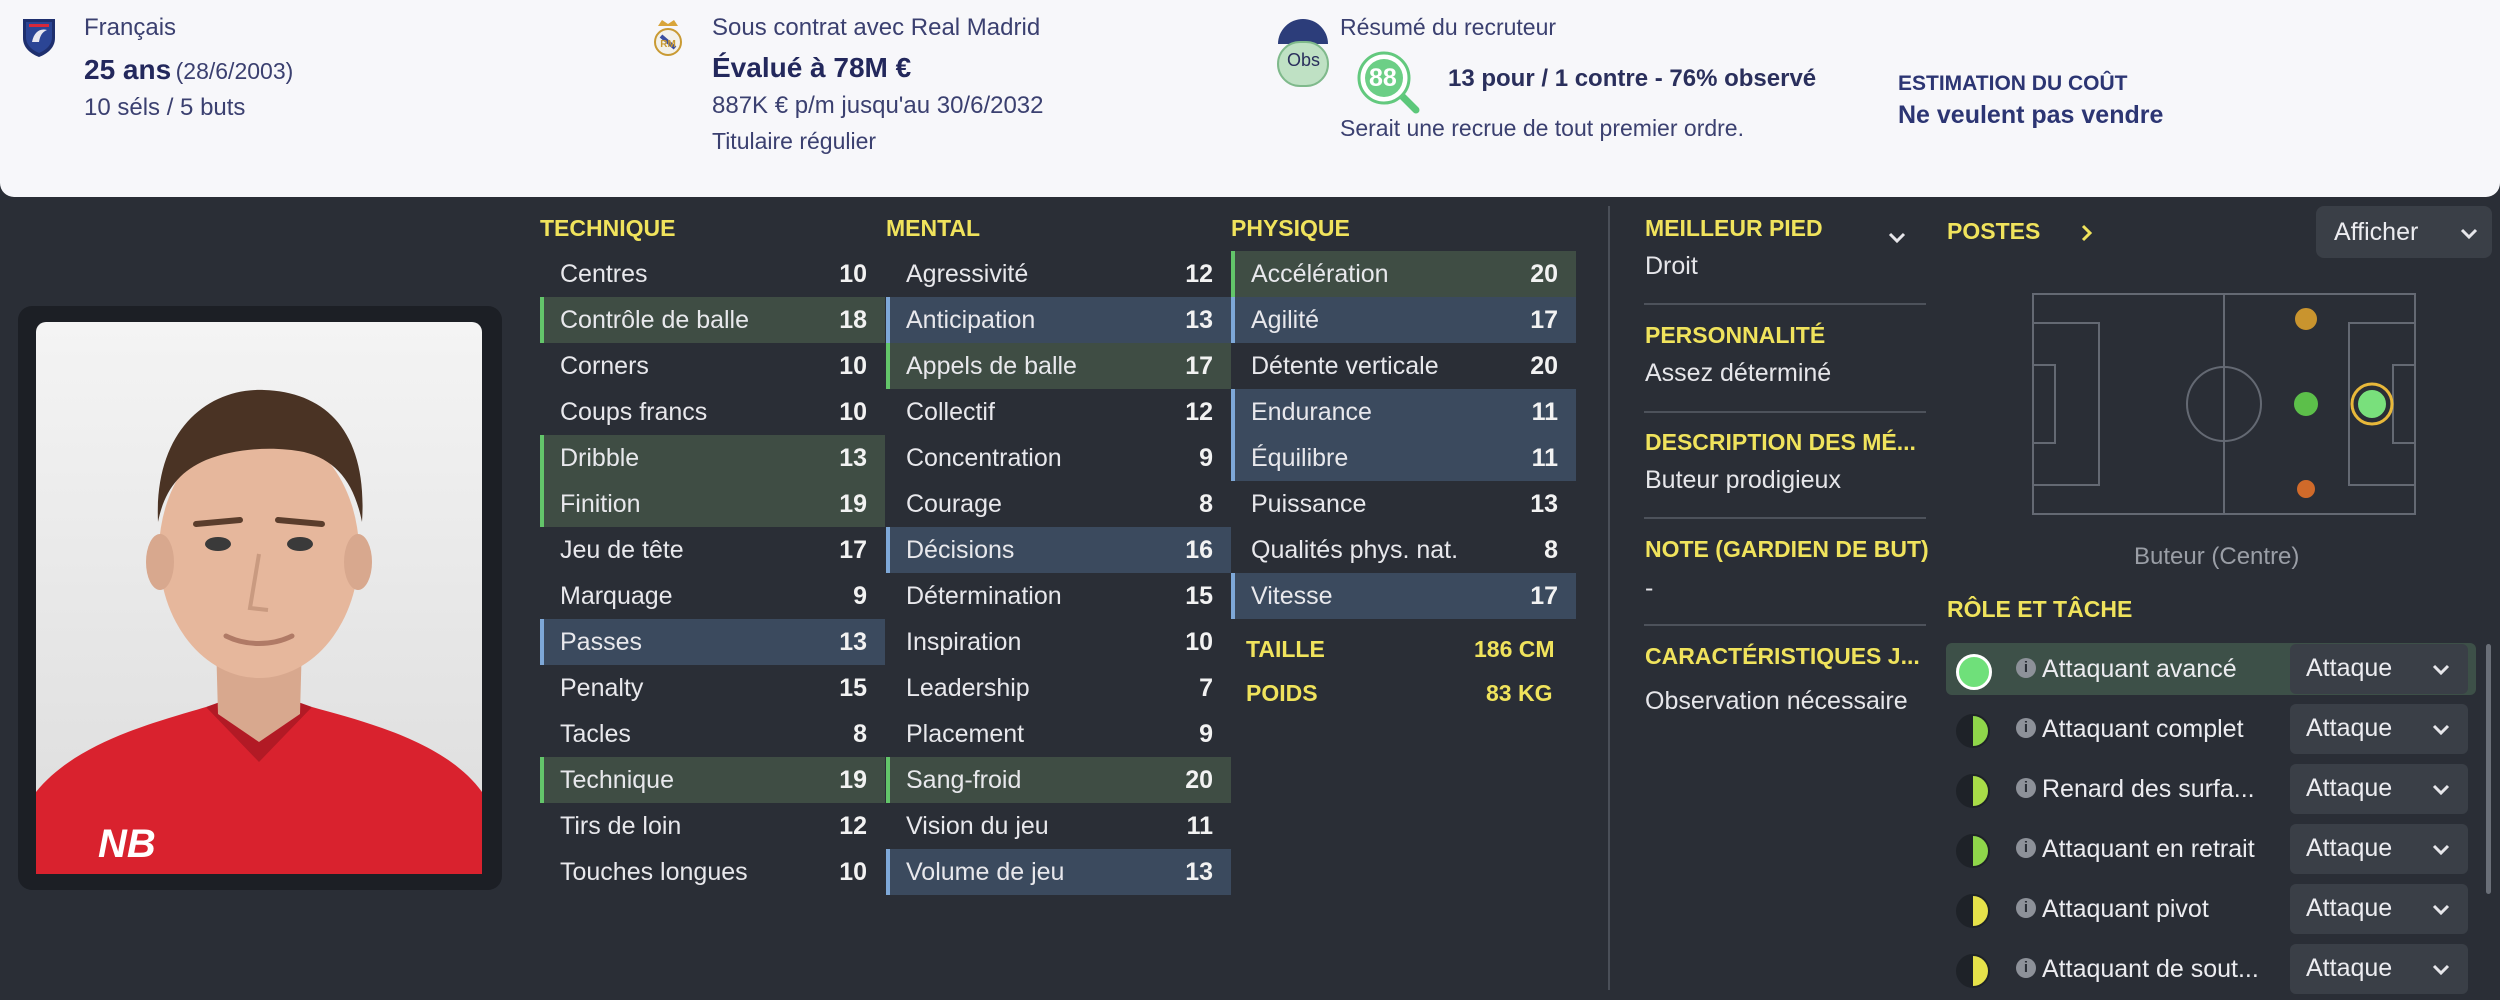 The width and height of the screenshot is (2500, 1000). I want to click on attribute-name: Tirs de loin, so click(621, 826).